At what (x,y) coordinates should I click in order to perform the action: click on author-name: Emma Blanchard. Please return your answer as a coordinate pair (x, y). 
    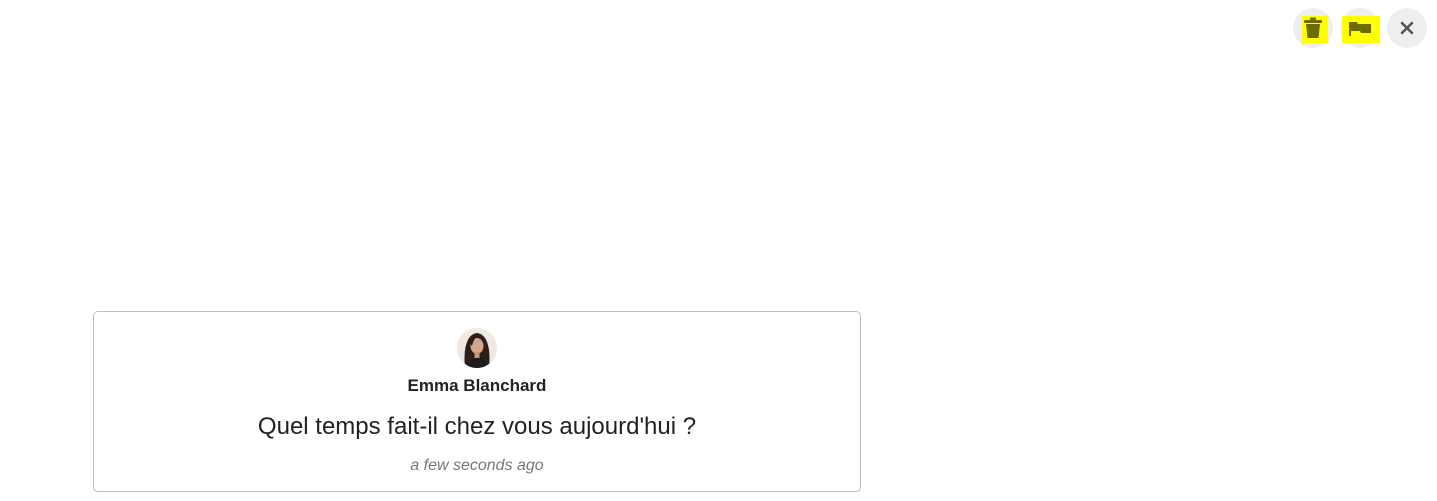
    Looking at the image, I should click on (477, 385).